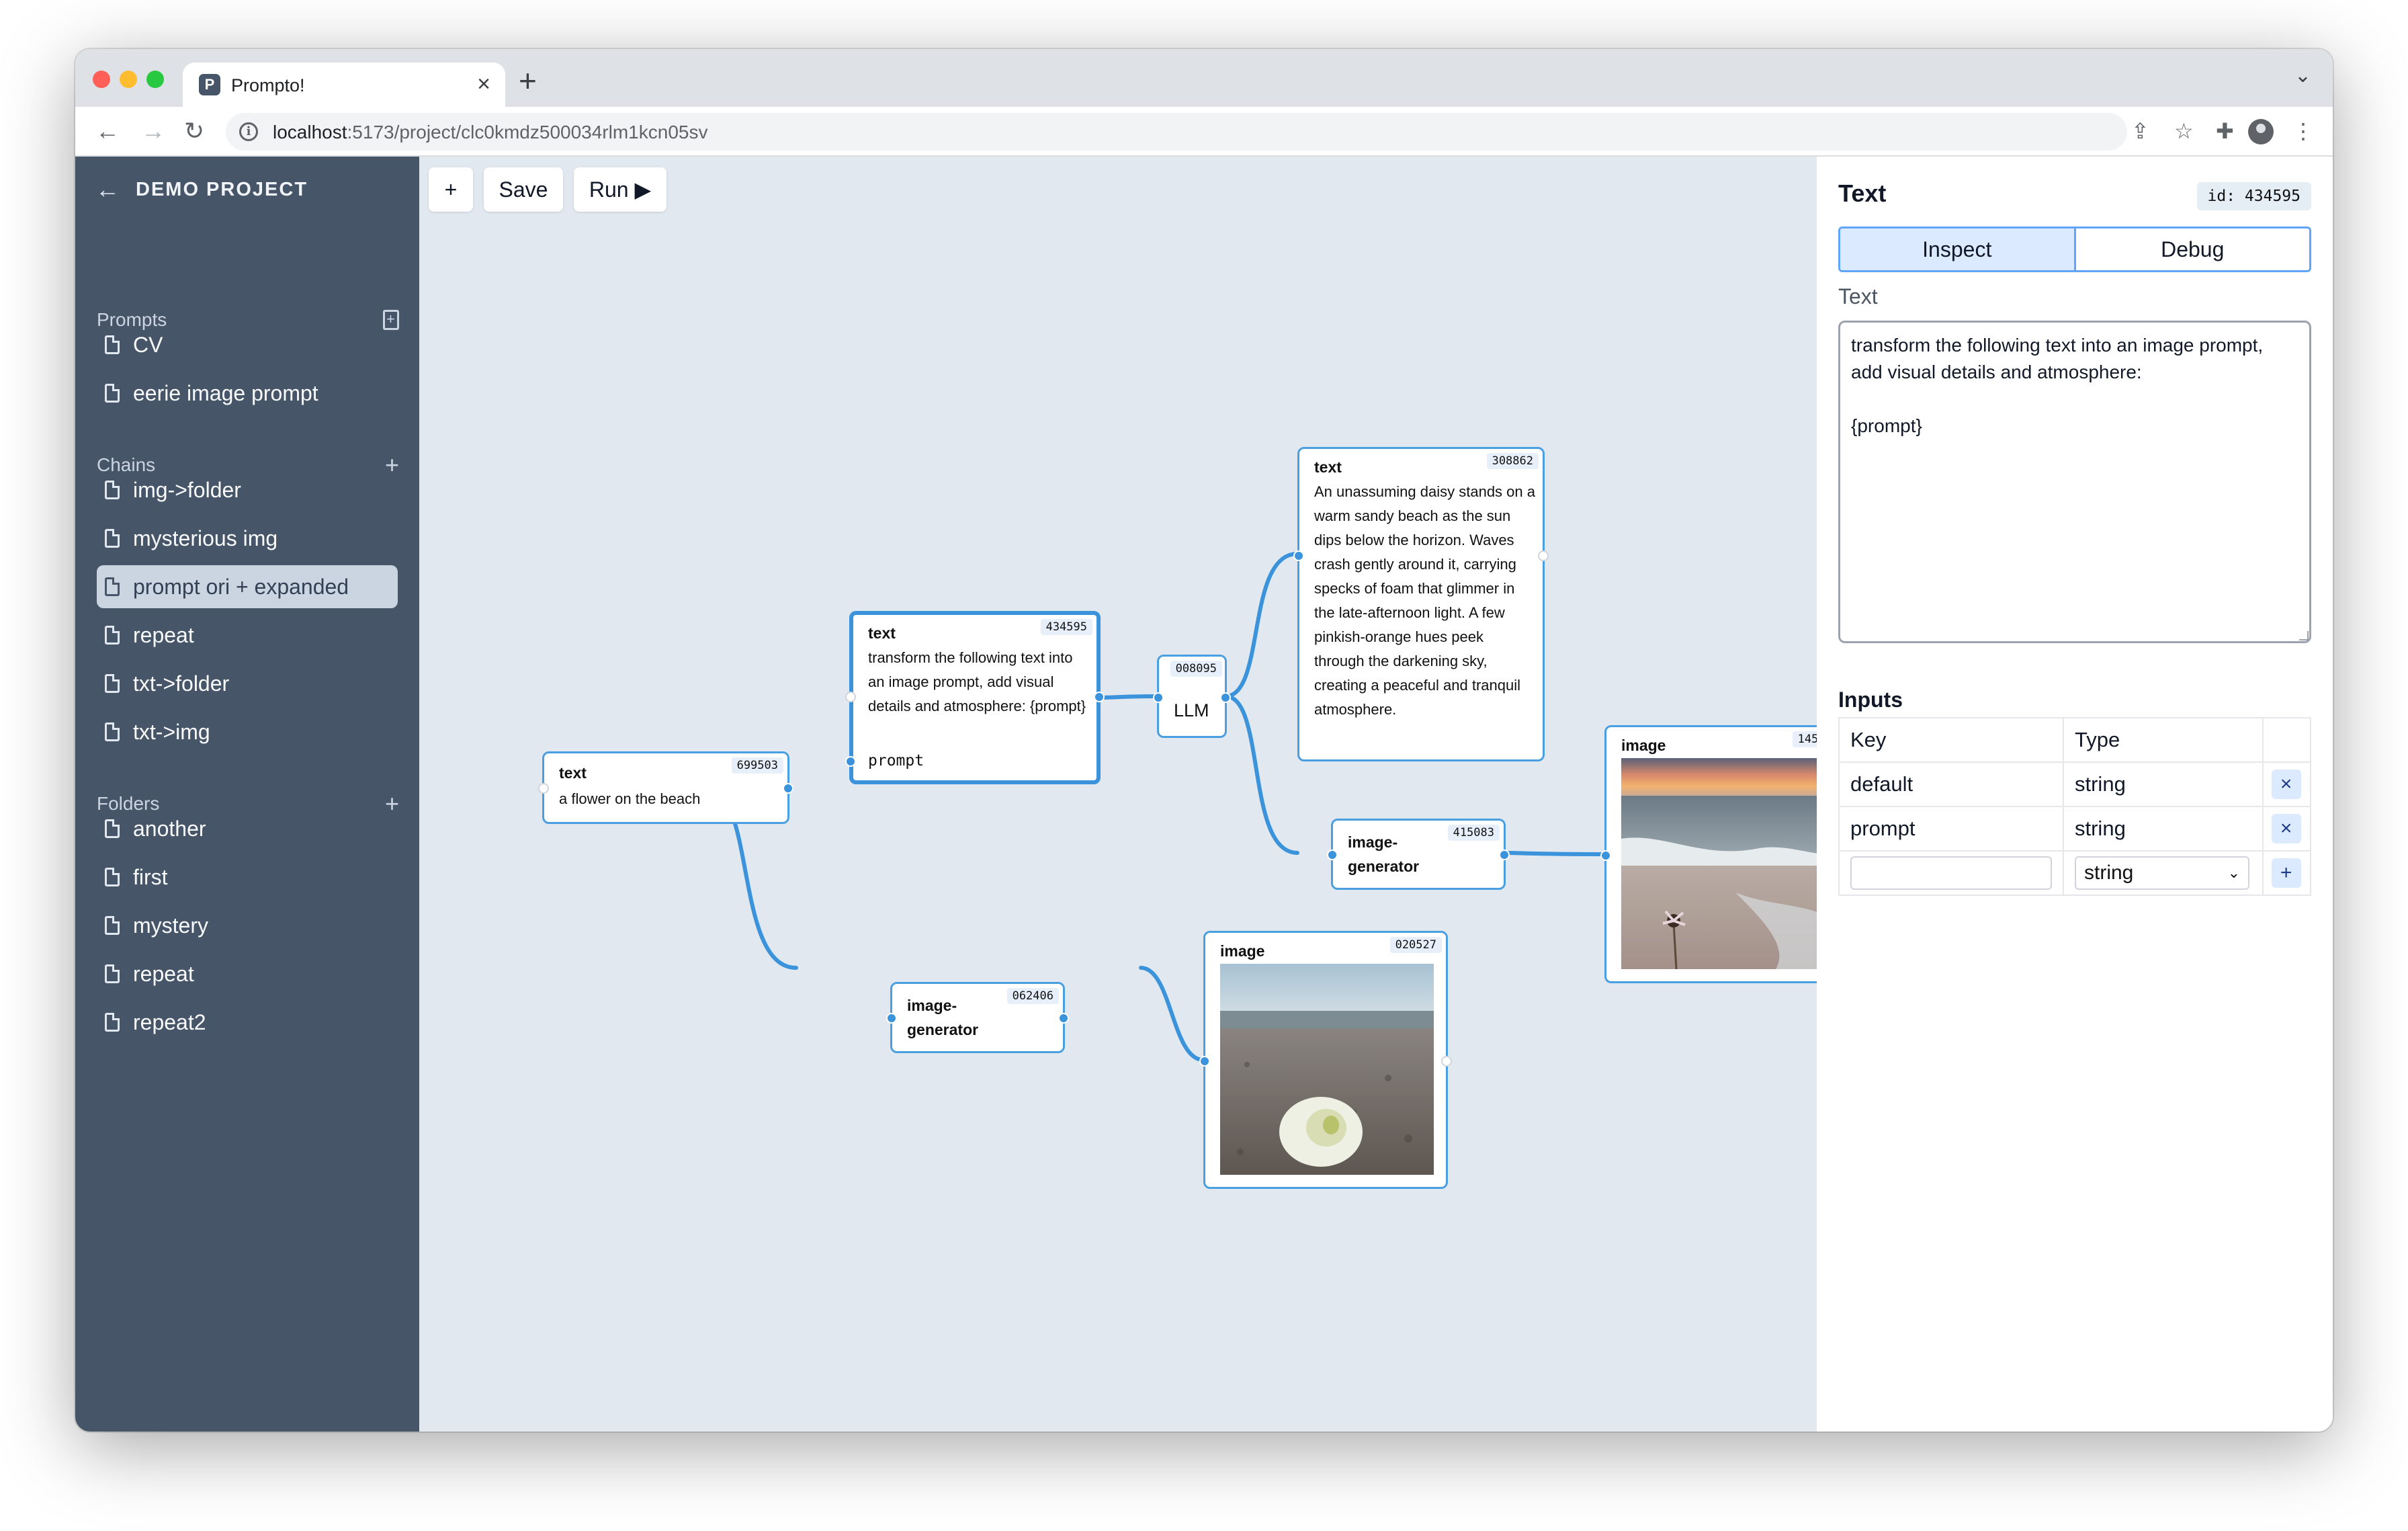 The image size is (2408, 1531). Describe the element at coordinates (2163, 829) in the screenshot. I see `input-type: string` at that location.